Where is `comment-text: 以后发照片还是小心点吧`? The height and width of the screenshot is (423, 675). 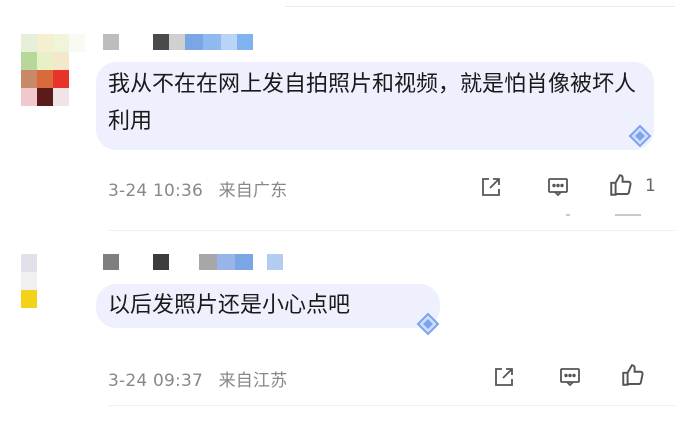 comment-text: 以后发照片还是小心点吧 is located at coordinates (229, 305).